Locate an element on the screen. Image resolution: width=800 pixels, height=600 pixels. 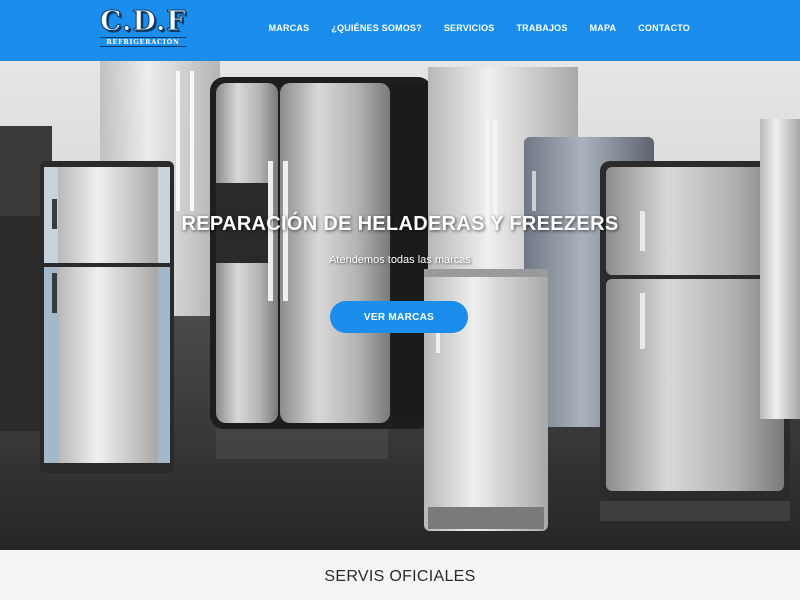
nav-item-trabajos: TRABAJOS is located at coordinates (541, 27).